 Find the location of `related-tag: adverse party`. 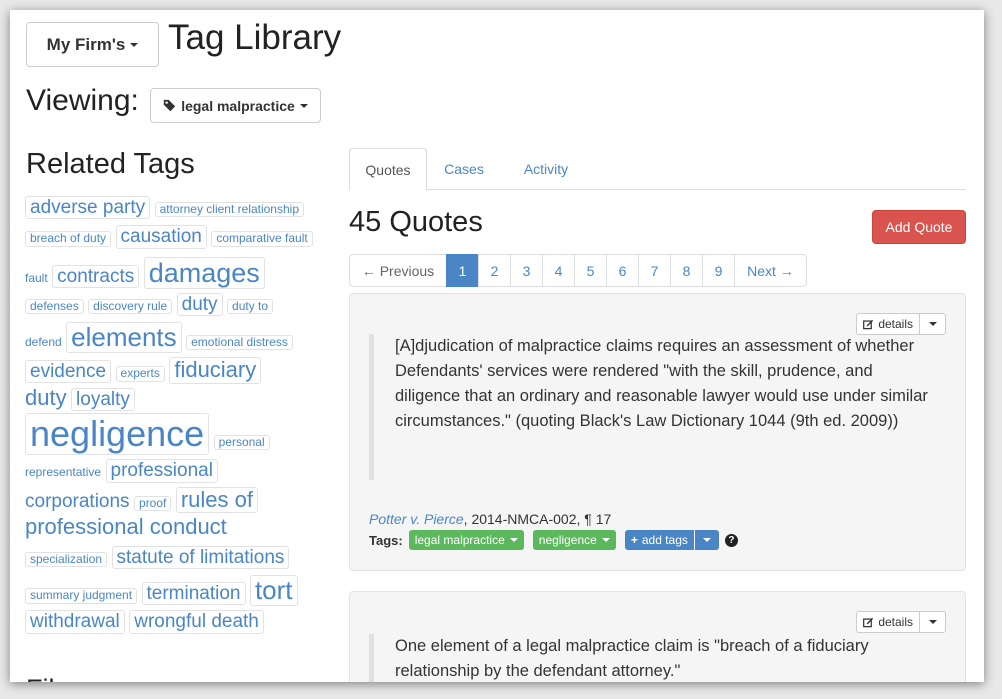

related-tag: adverse party is located at coordinates (88, 208).